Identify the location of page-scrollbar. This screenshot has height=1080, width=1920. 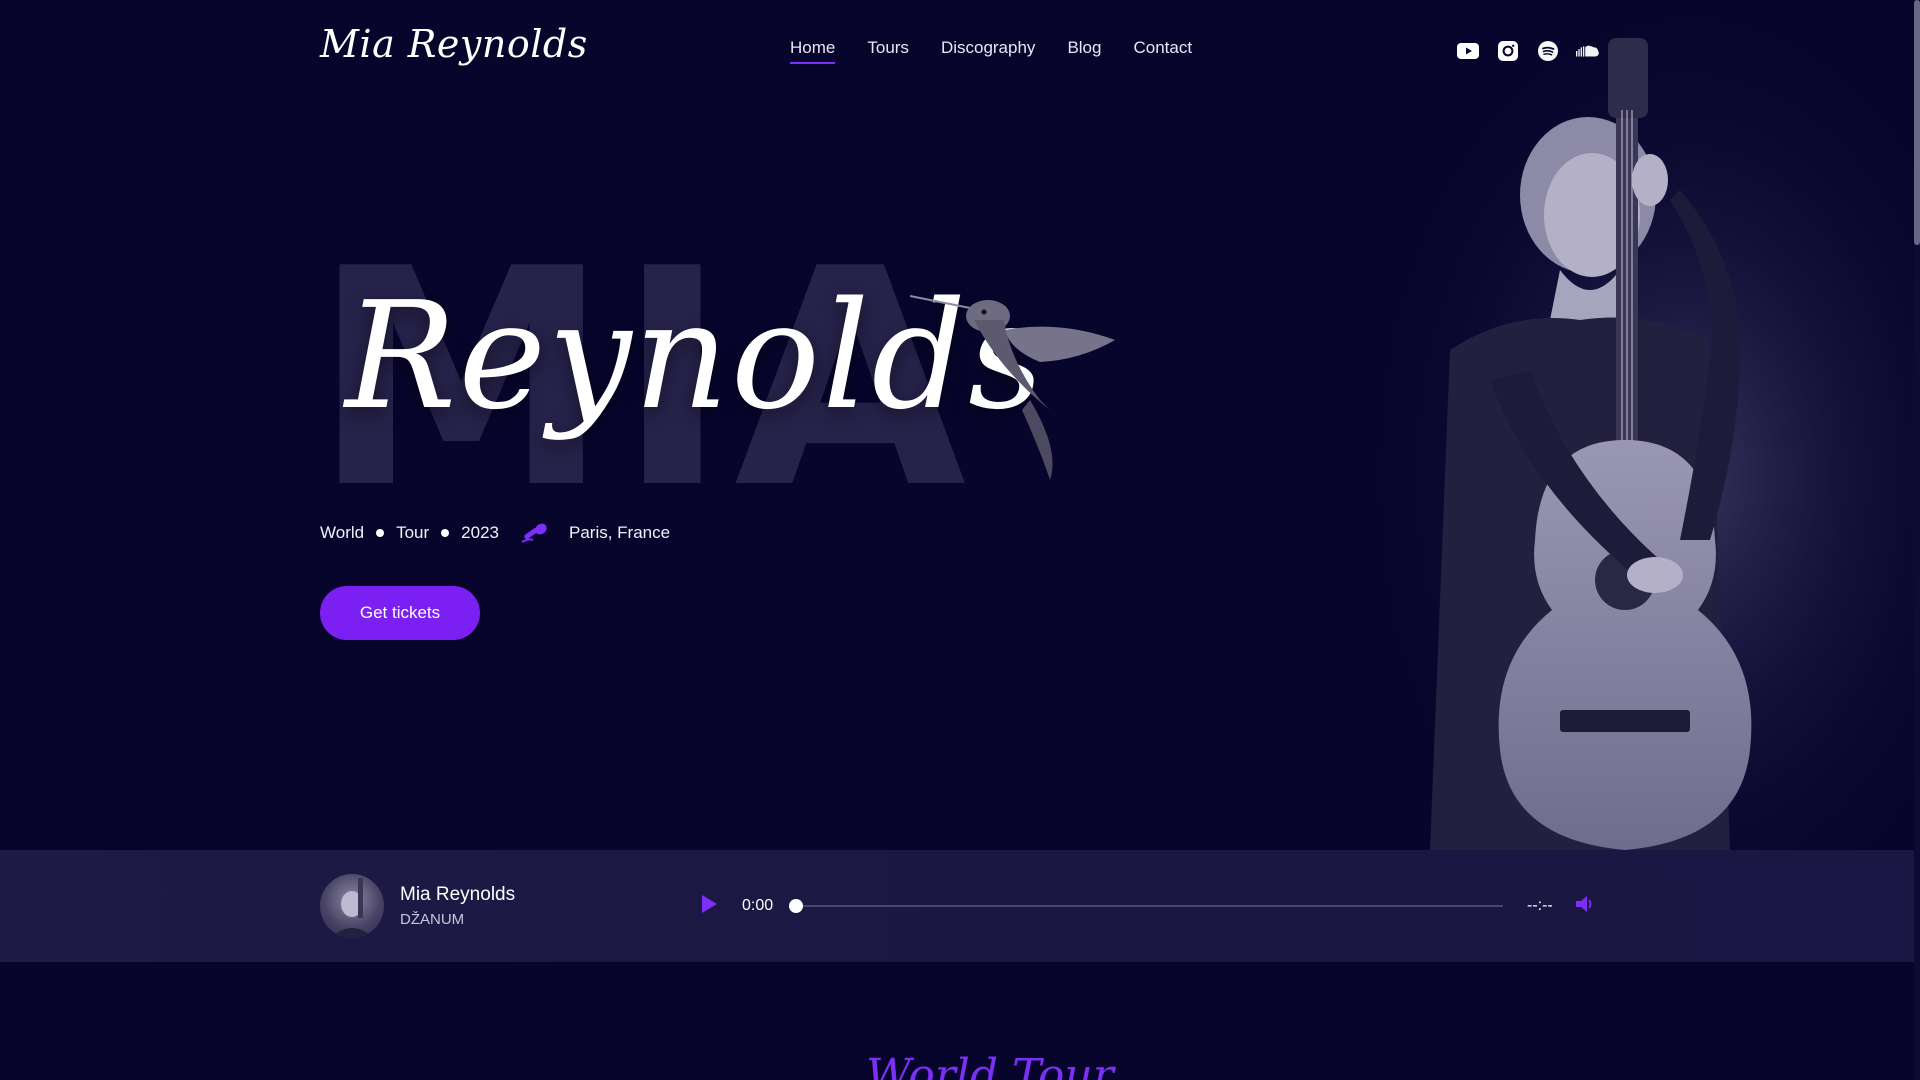
(1917, 540).